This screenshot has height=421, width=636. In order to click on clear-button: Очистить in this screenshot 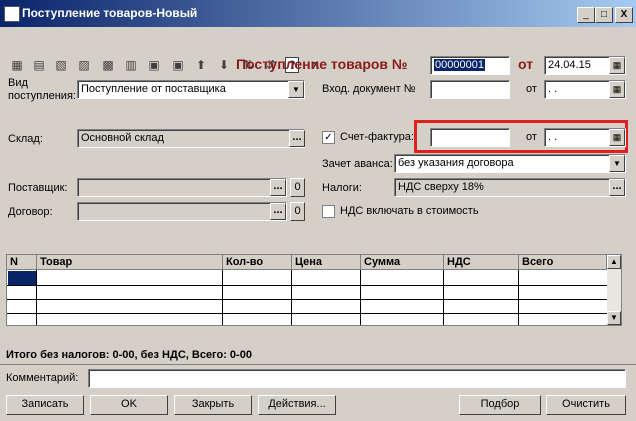, I will do `click(586, 405)`.